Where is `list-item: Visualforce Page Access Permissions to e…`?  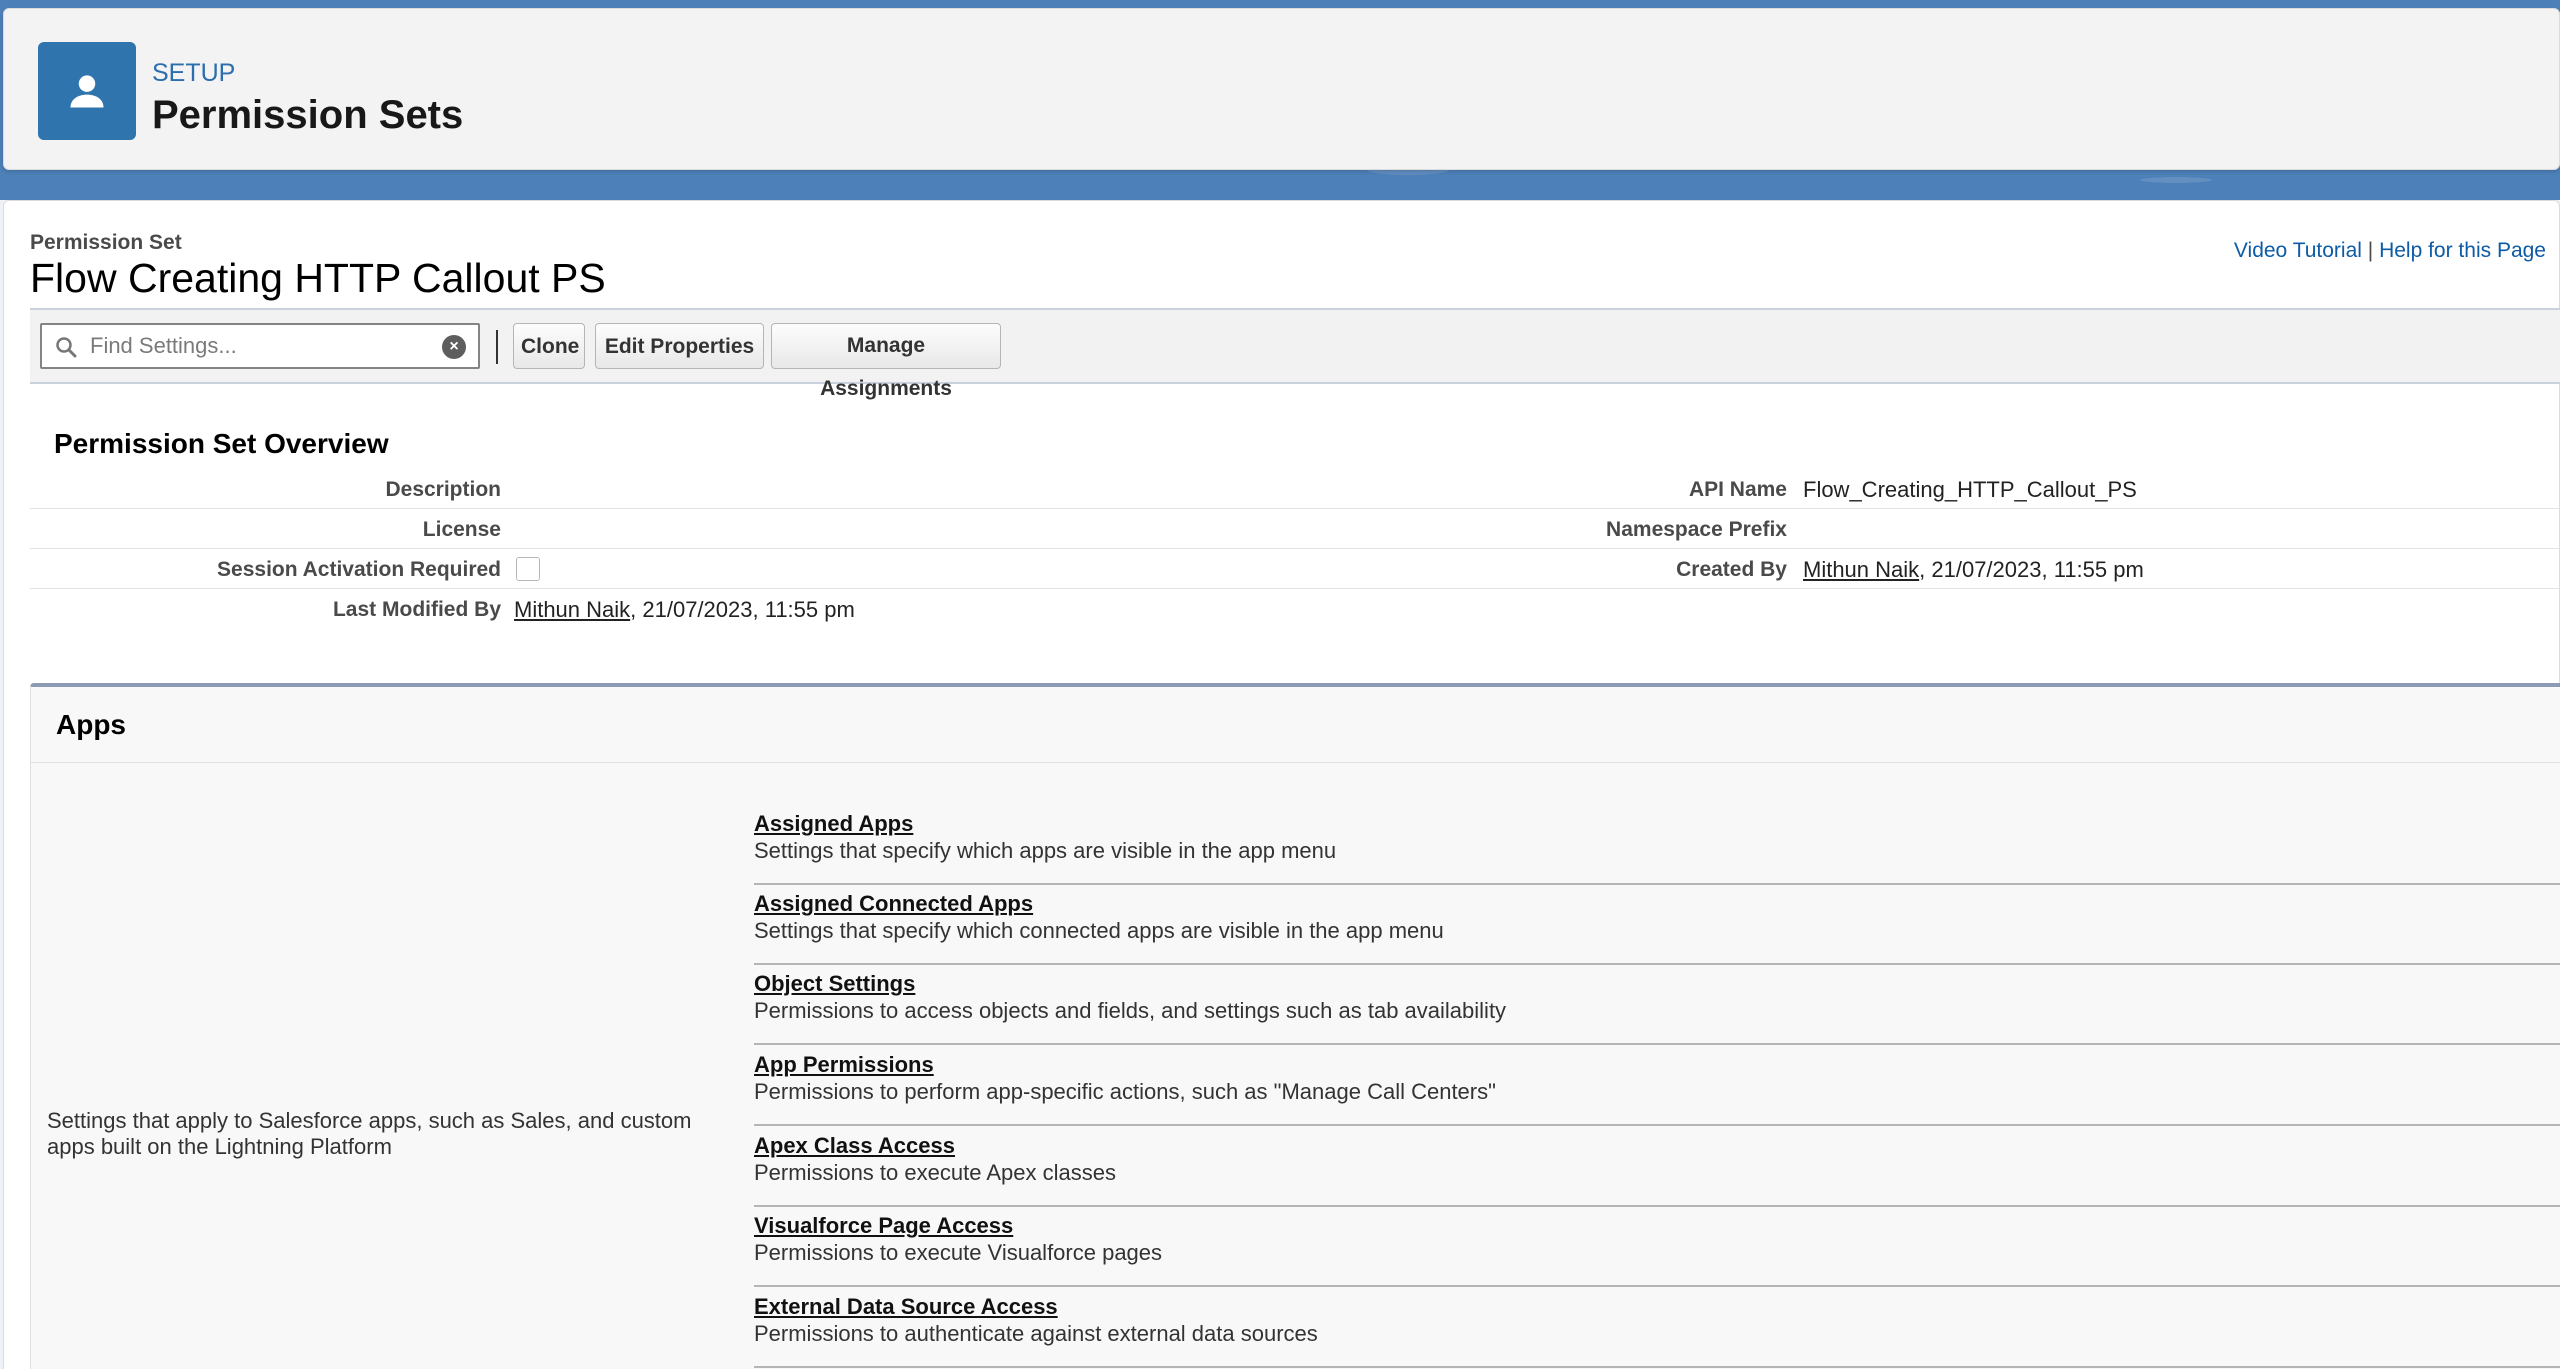 list-item: Visualforce Page Access Permissions to e… is located at coordinates (1657, 1247).